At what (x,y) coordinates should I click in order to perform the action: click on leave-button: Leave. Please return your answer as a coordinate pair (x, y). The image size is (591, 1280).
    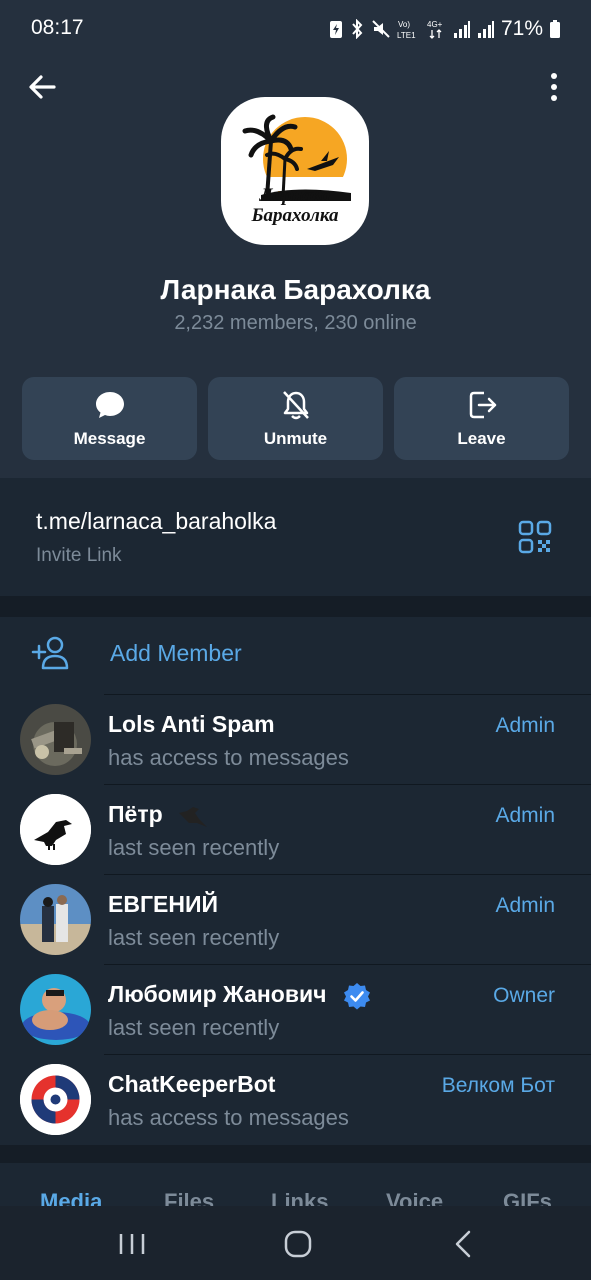
    Looking at the image, I should click on (481, 418).